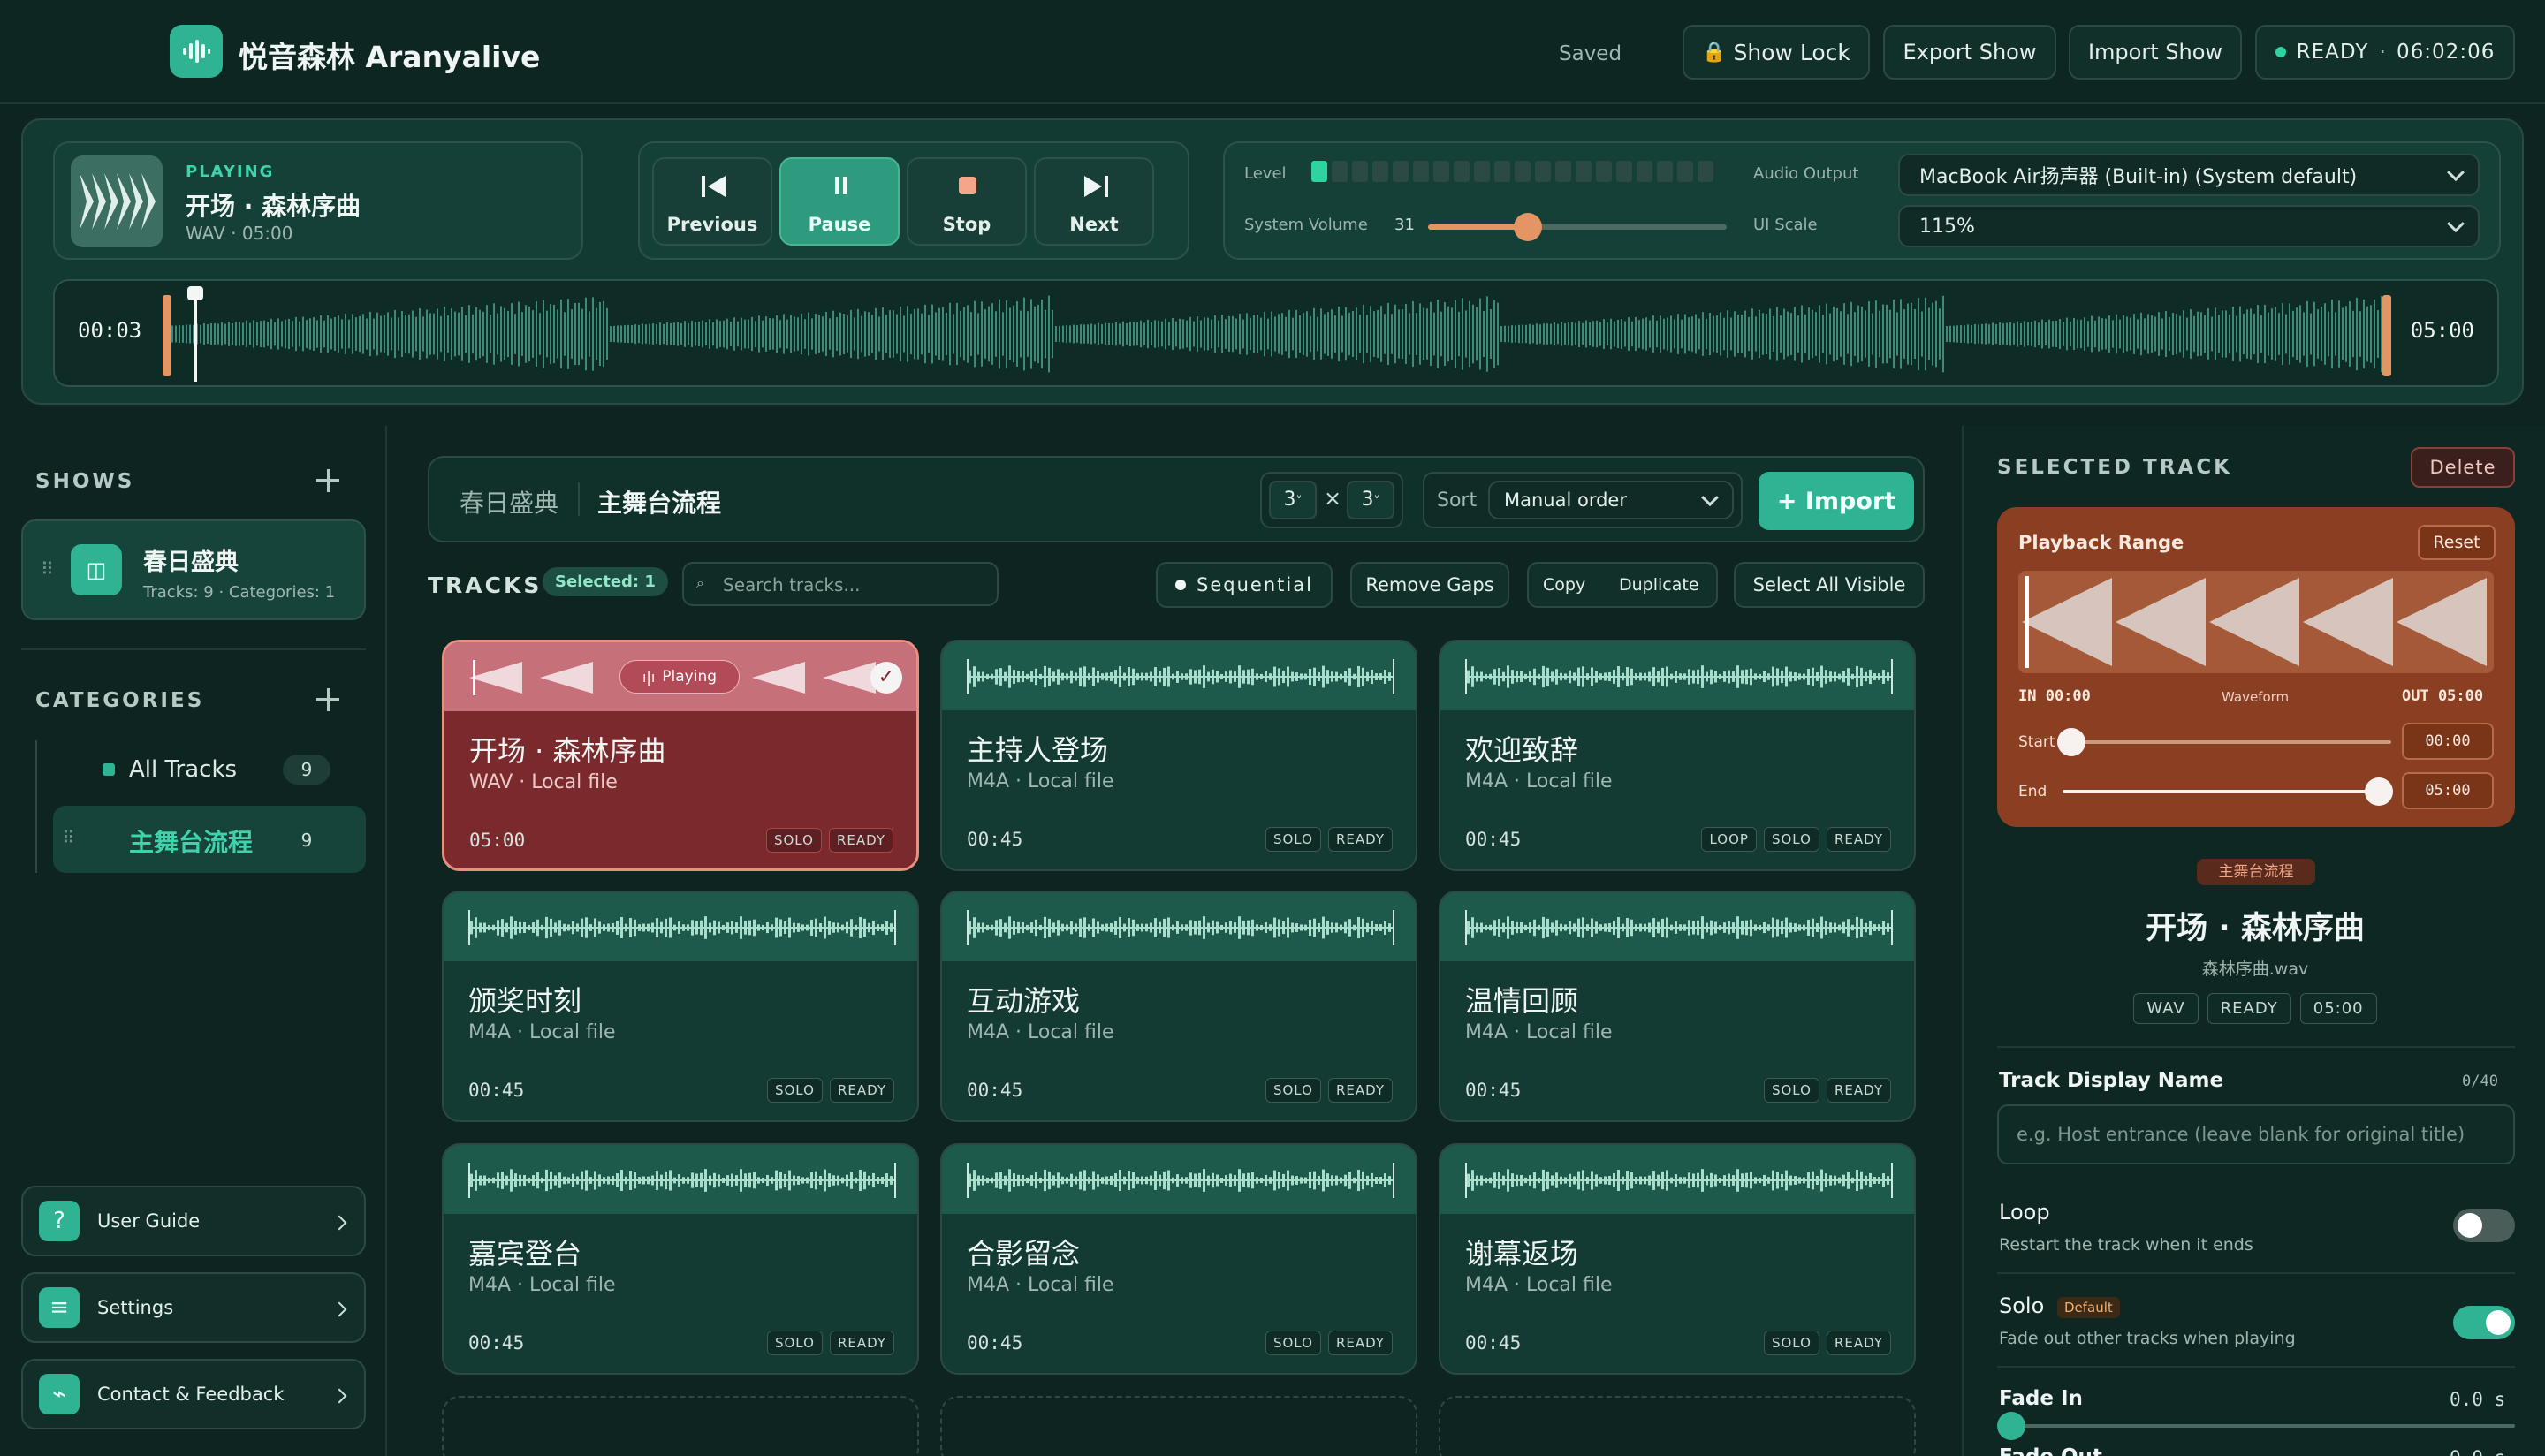 This screenshot has height=1456, width=2545. I want to click on fade-in-slider, so click(2256, 1426).